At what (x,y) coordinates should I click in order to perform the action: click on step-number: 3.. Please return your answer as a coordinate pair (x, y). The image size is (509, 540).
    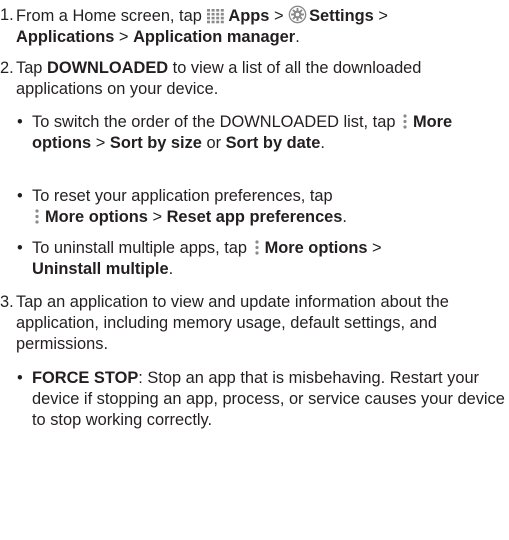
    Looking at the image, I should click on (7, 302).